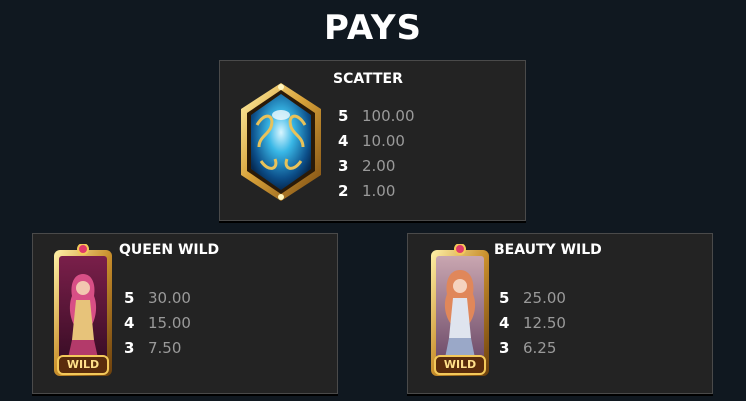 This screenshot has width=746, height=401. Describe the element at coordinates (383, 140) in the screenshot. I see `pay-value: 10.00` at that location.